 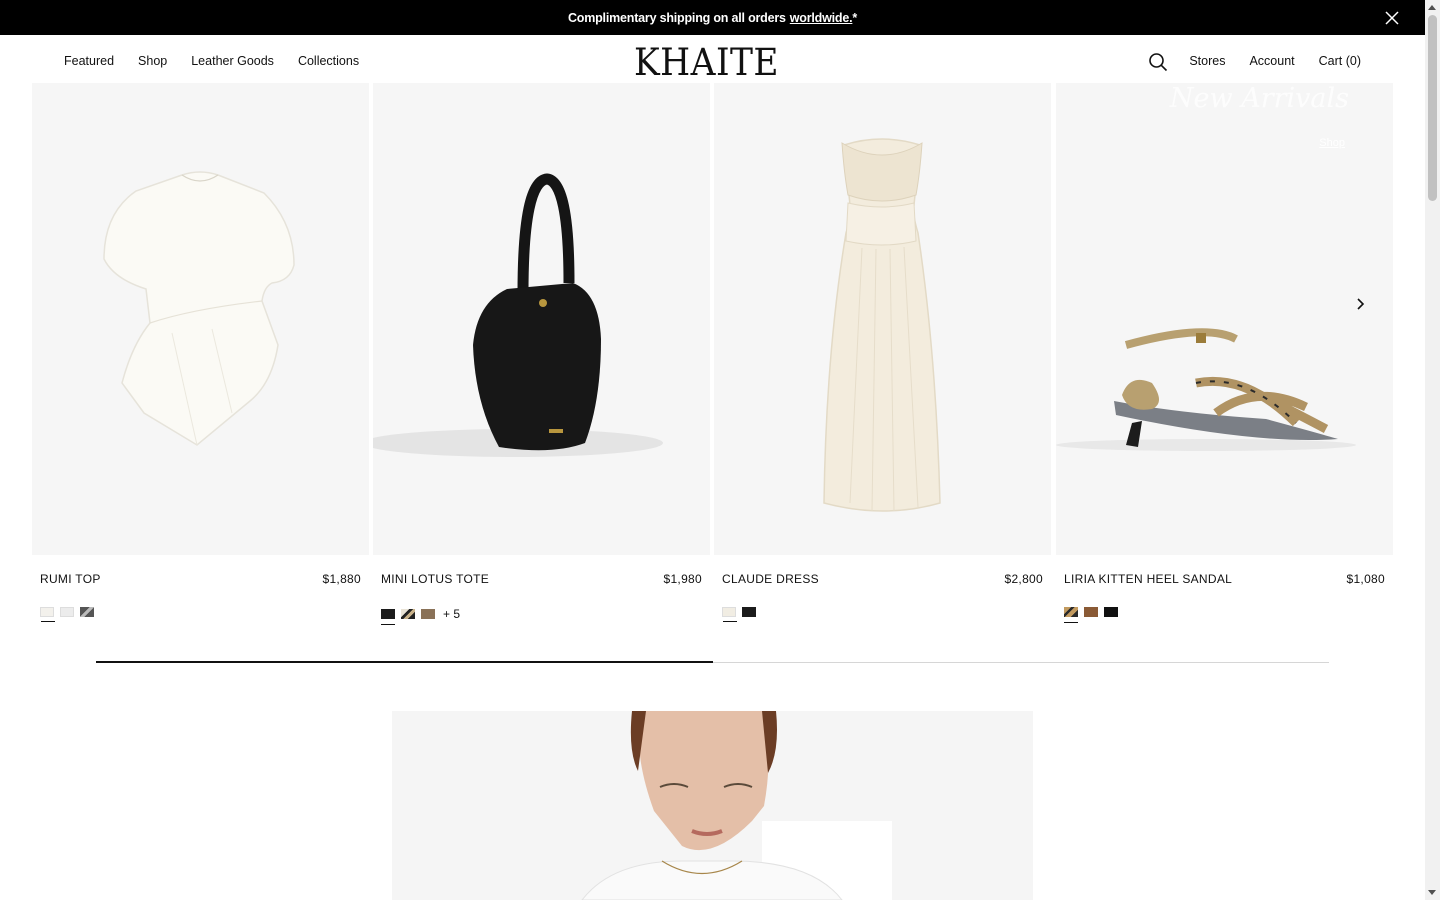 What do you see at coordinates (541, 319) in the screenshot?
I see `product-image-mini-lotus-tote` at bounding box center [541, 319].